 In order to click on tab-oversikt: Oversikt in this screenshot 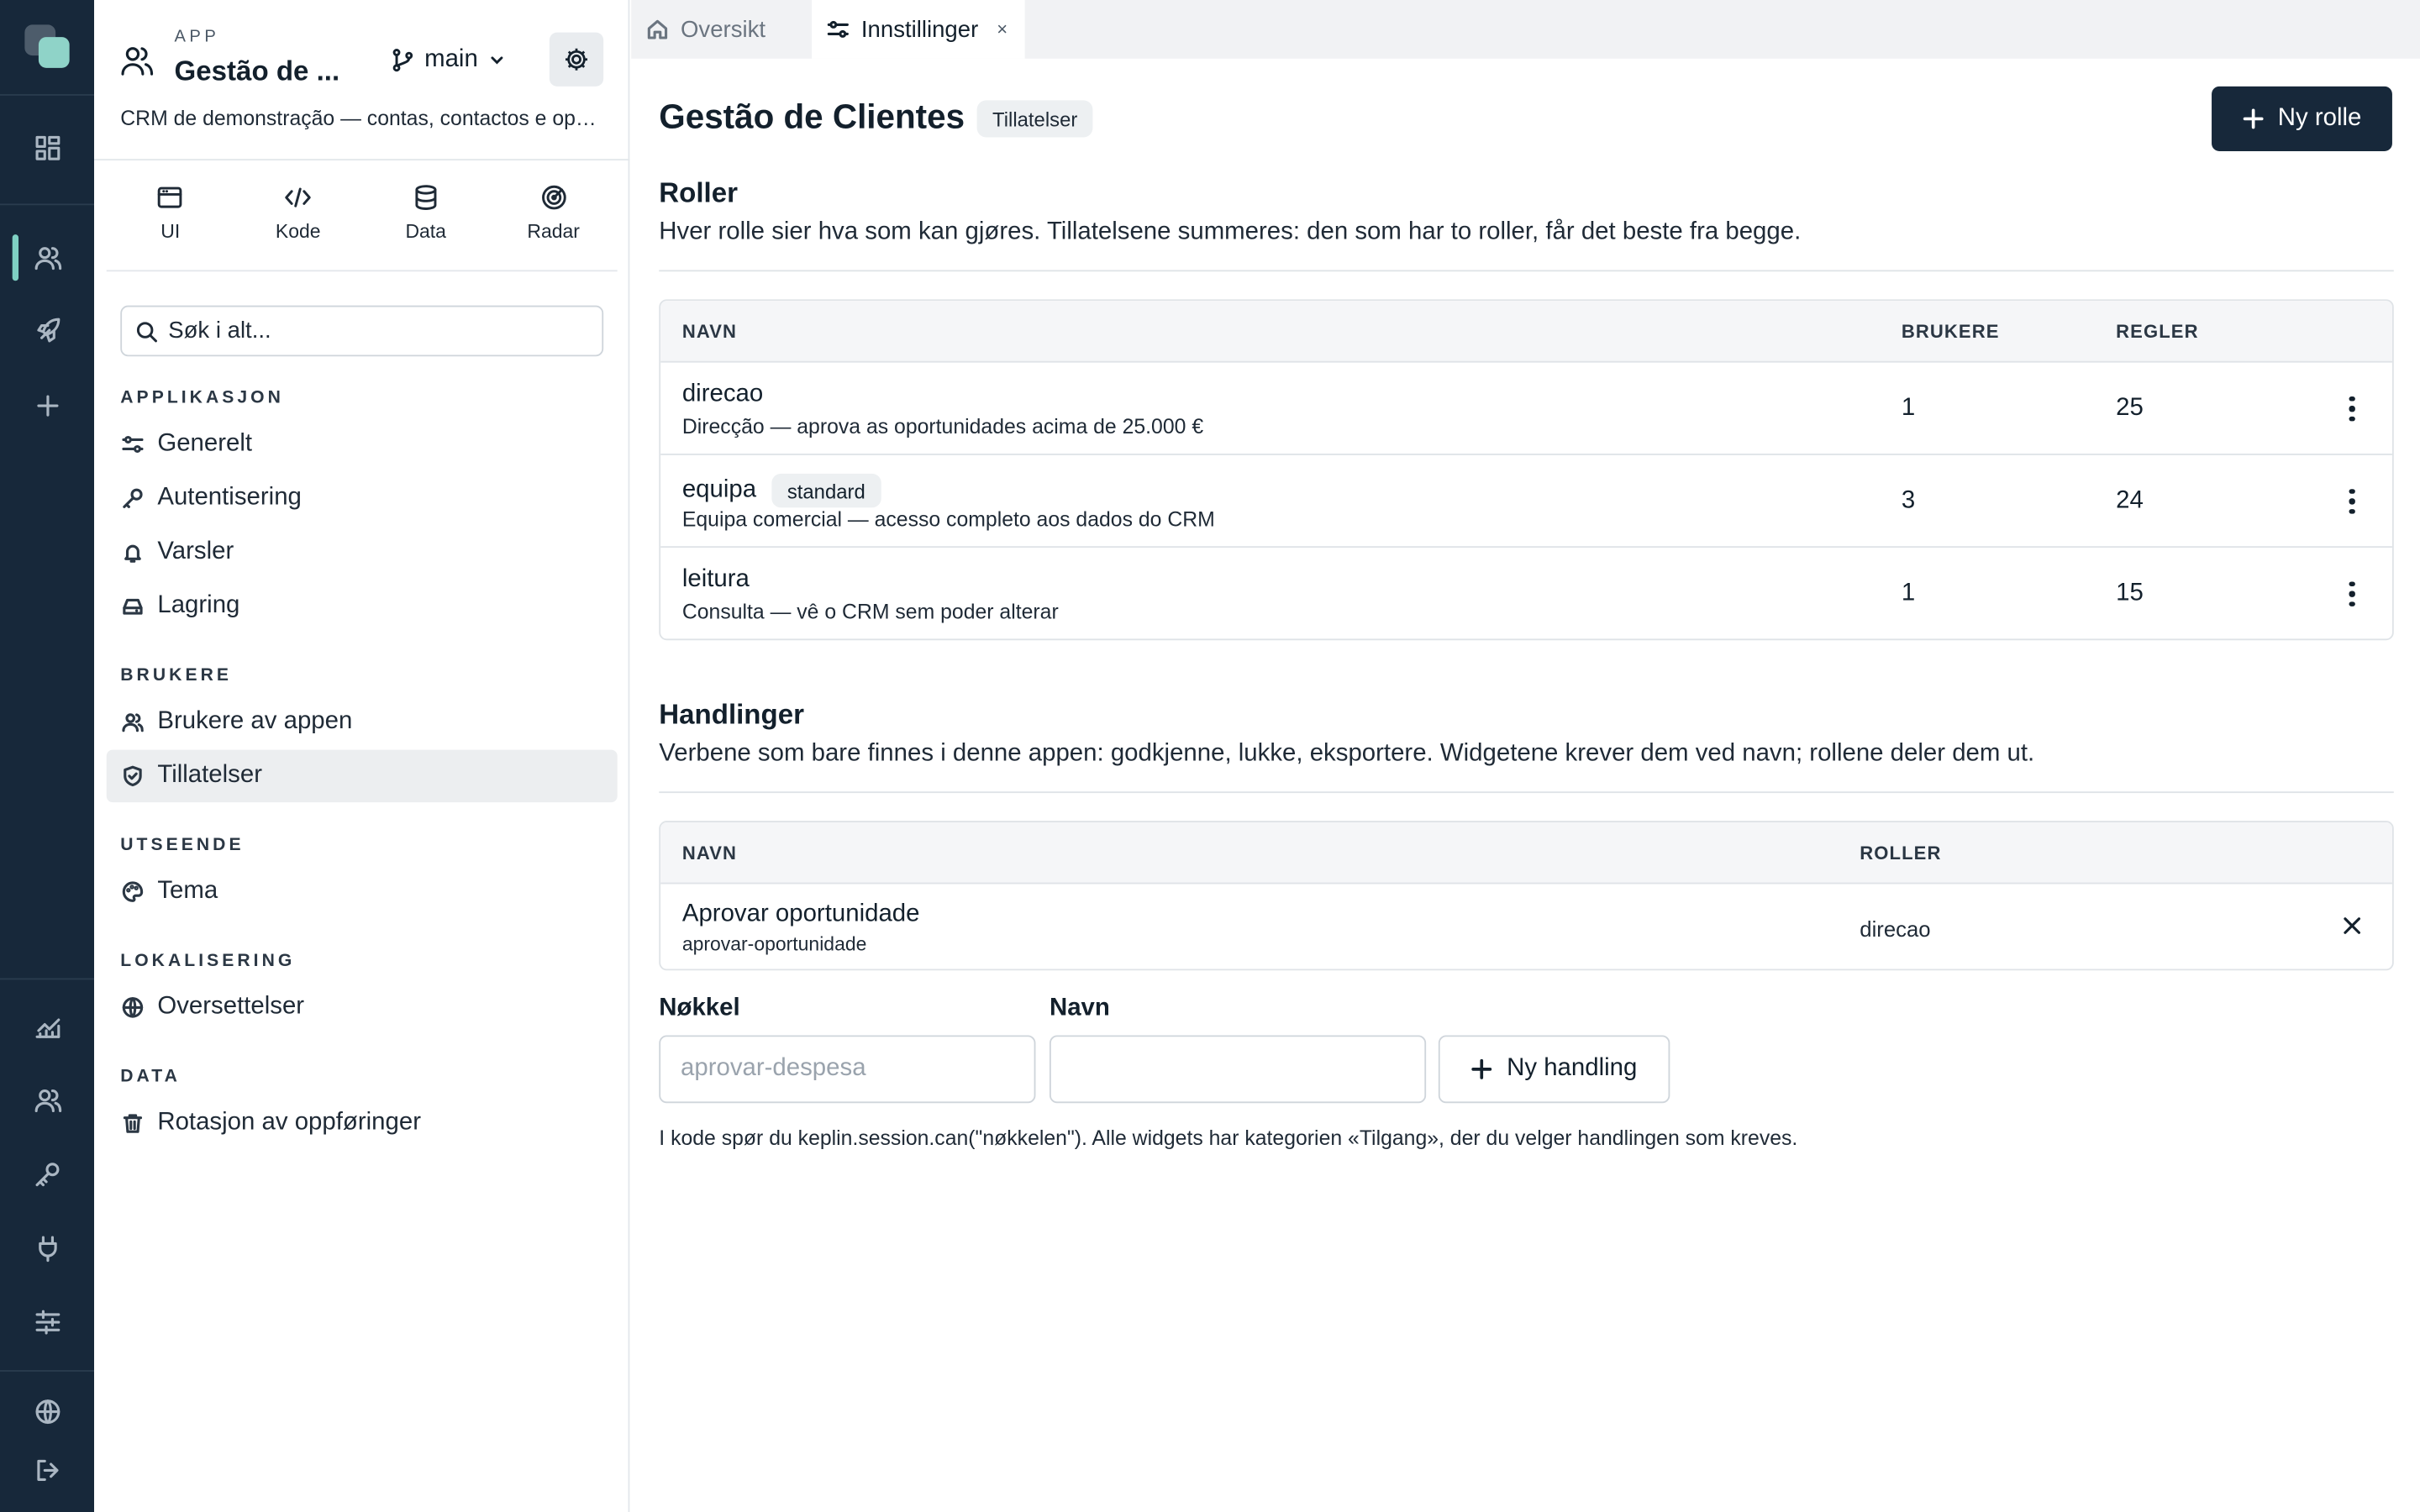, I will do `click(721, 29)`.